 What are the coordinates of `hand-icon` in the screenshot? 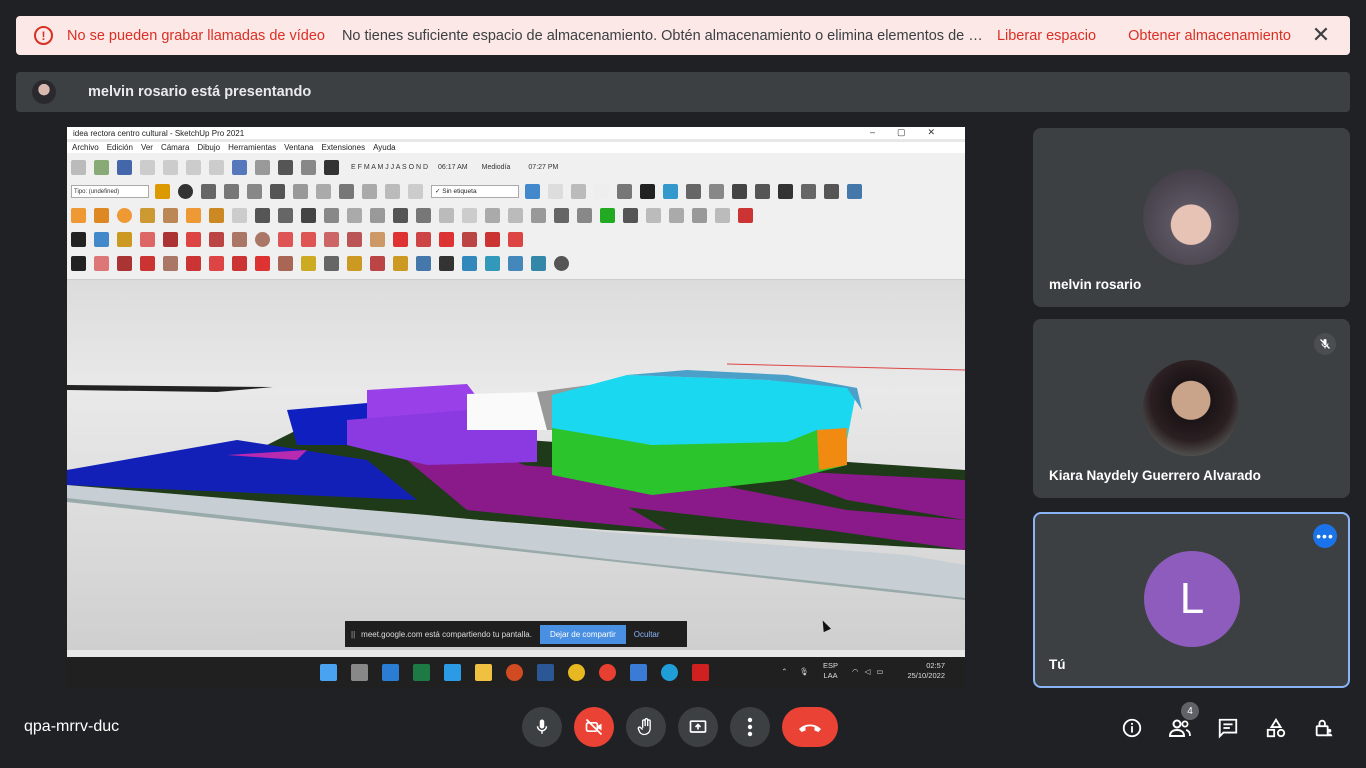 It's located at (644, 727).